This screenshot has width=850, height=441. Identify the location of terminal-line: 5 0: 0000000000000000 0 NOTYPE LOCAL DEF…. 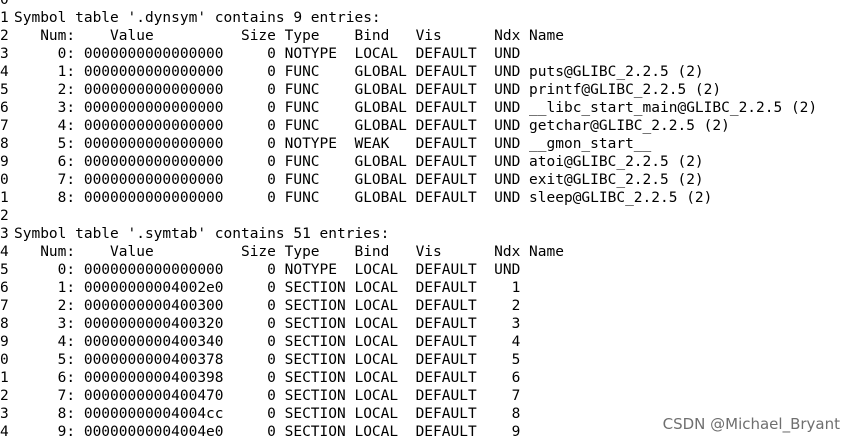
(408, 270).